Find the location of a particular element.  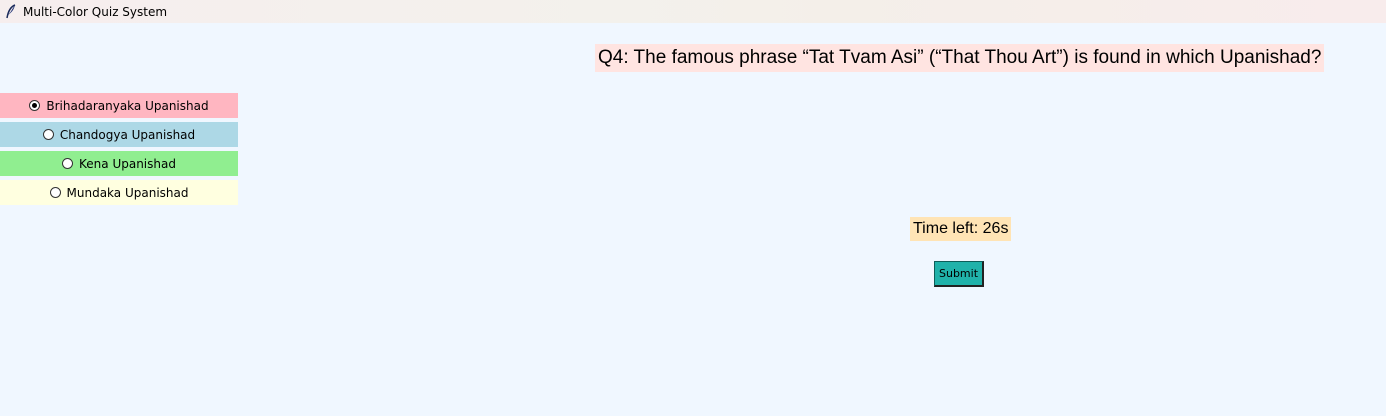

option-brihadaranyaka: Brihadaranyaka Upanishad is located at coordinates (119, 105).